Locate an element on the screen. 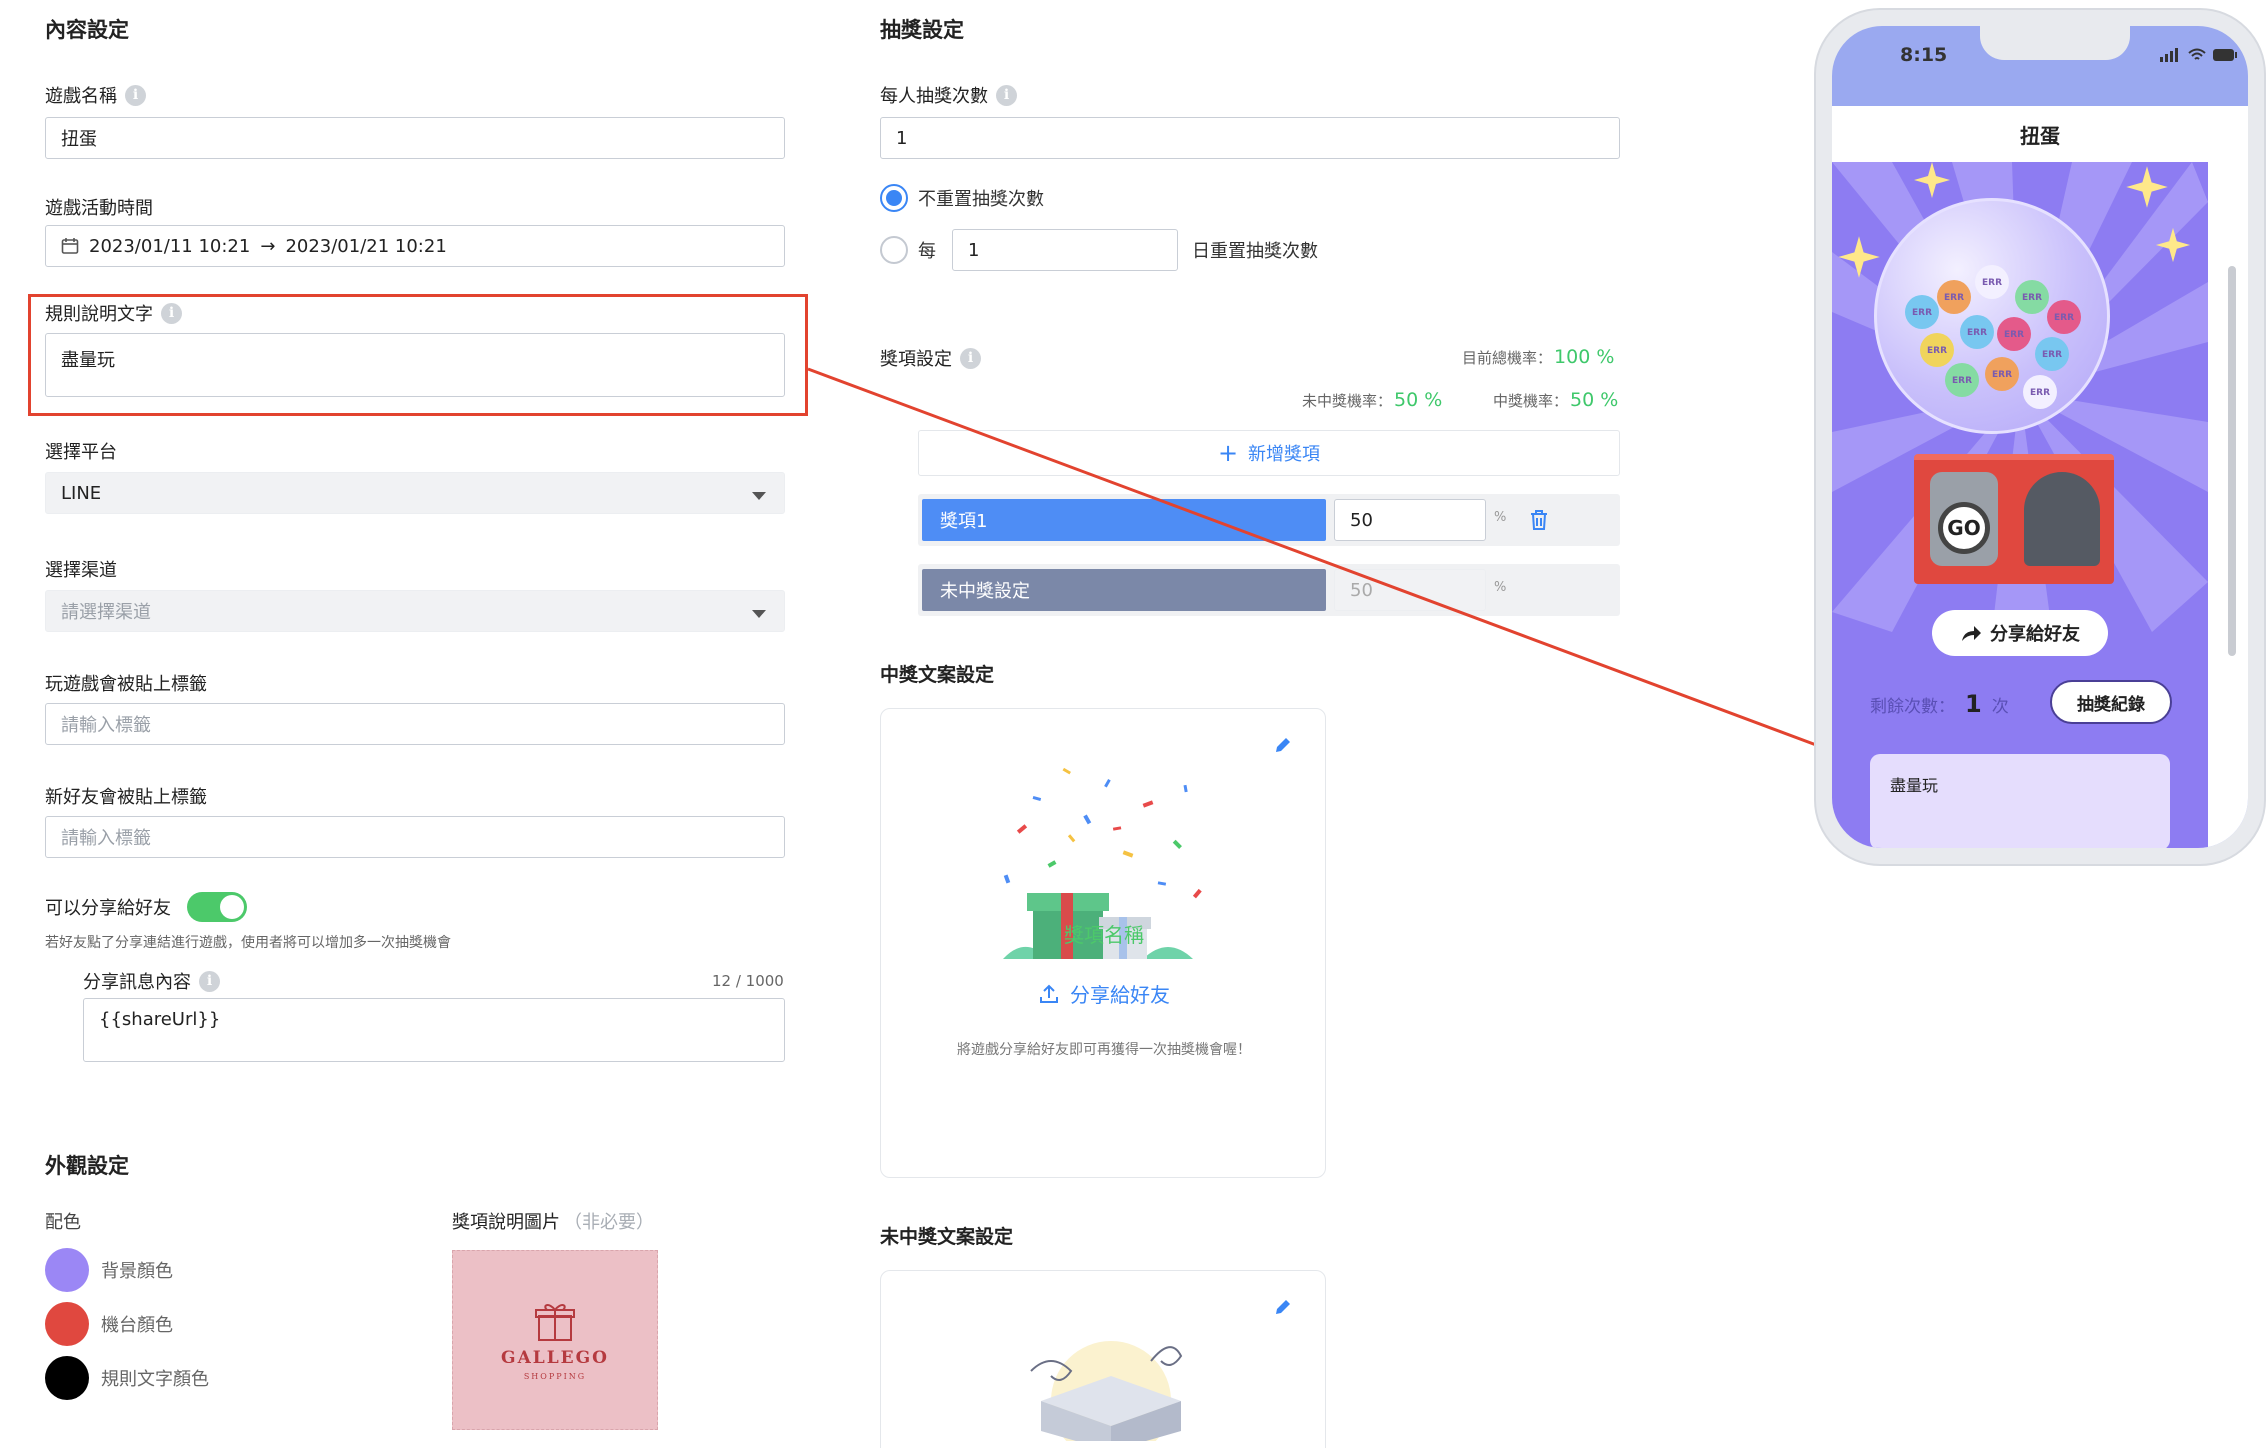 This screenshot has height=1448, width=2268. rules-text-preview: 盡量玩 is located at coordinates (2020, 801).